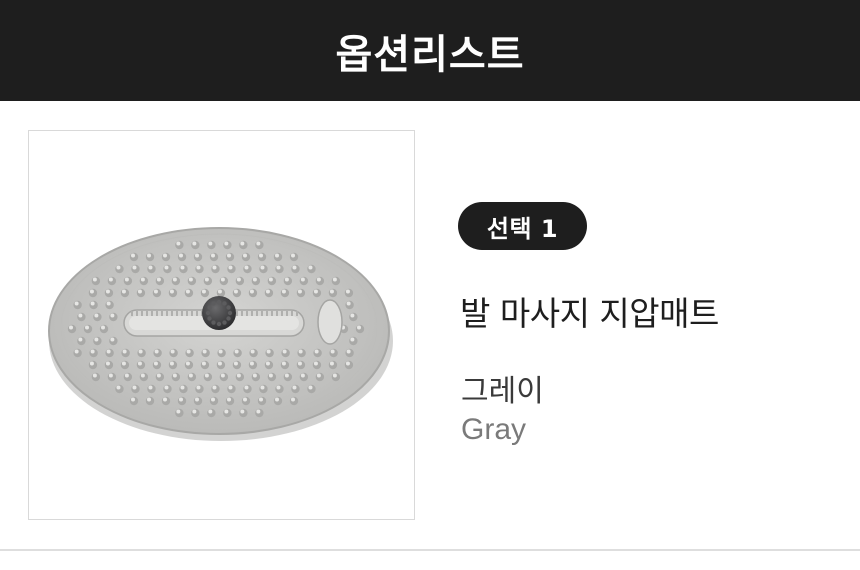  I want to click on page-title: 옵션리스트, so click(430, 54).